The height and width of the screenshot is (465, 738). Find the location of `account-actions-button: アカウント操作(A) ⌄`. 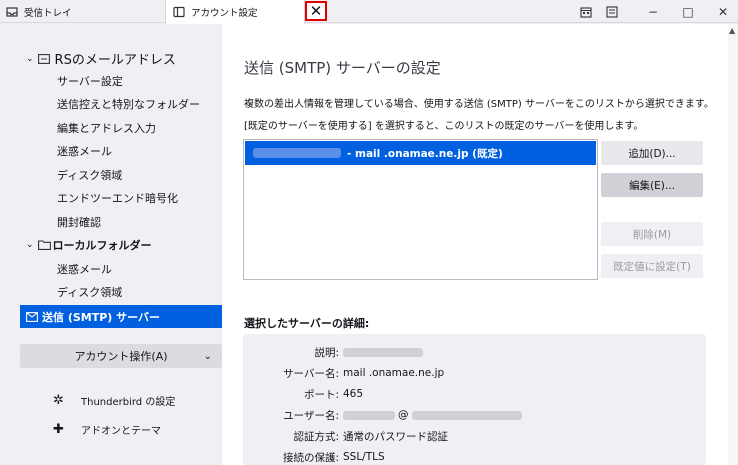

account-actions-button: アカウント操作(A) ⌄ is located at coordinates (121, 356).